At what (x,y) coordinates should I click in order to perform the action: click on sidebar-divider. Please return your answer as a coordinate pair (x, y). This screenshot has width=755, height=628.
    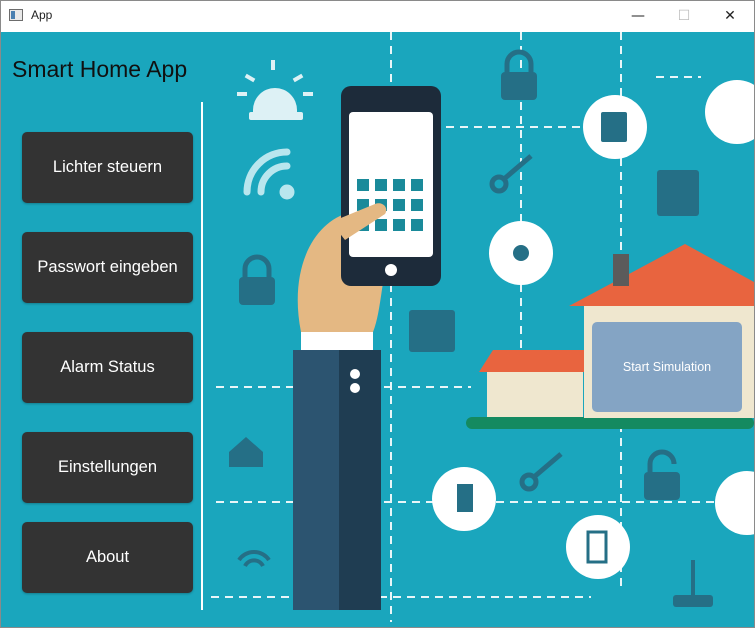
    Looking at the image, I should click on (202, 356).